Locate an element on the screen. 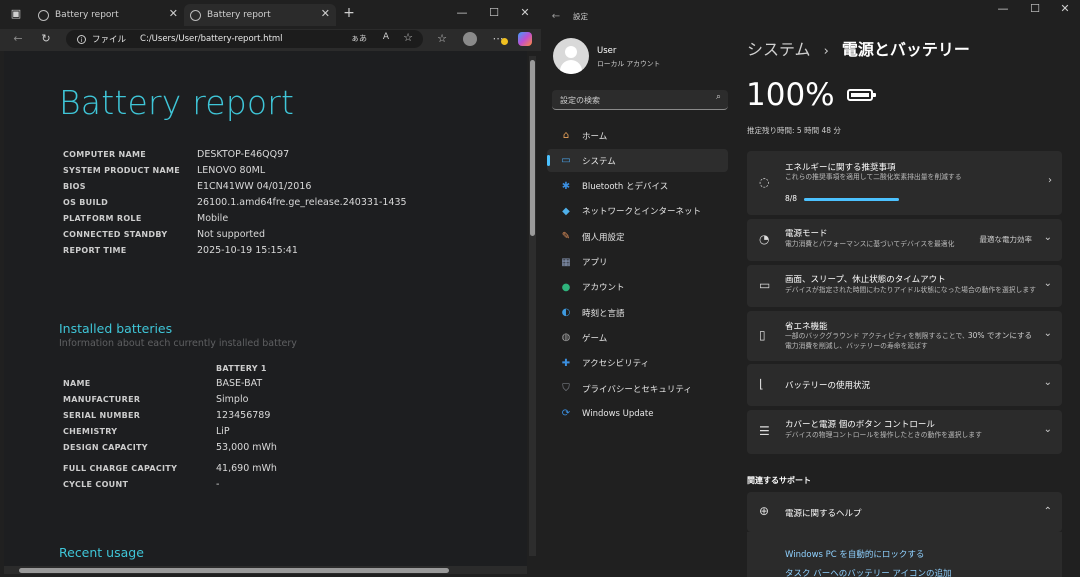 The image size is (1080, 577). battery-label: CYCLE COUNT is located at coordinates (96, 484).